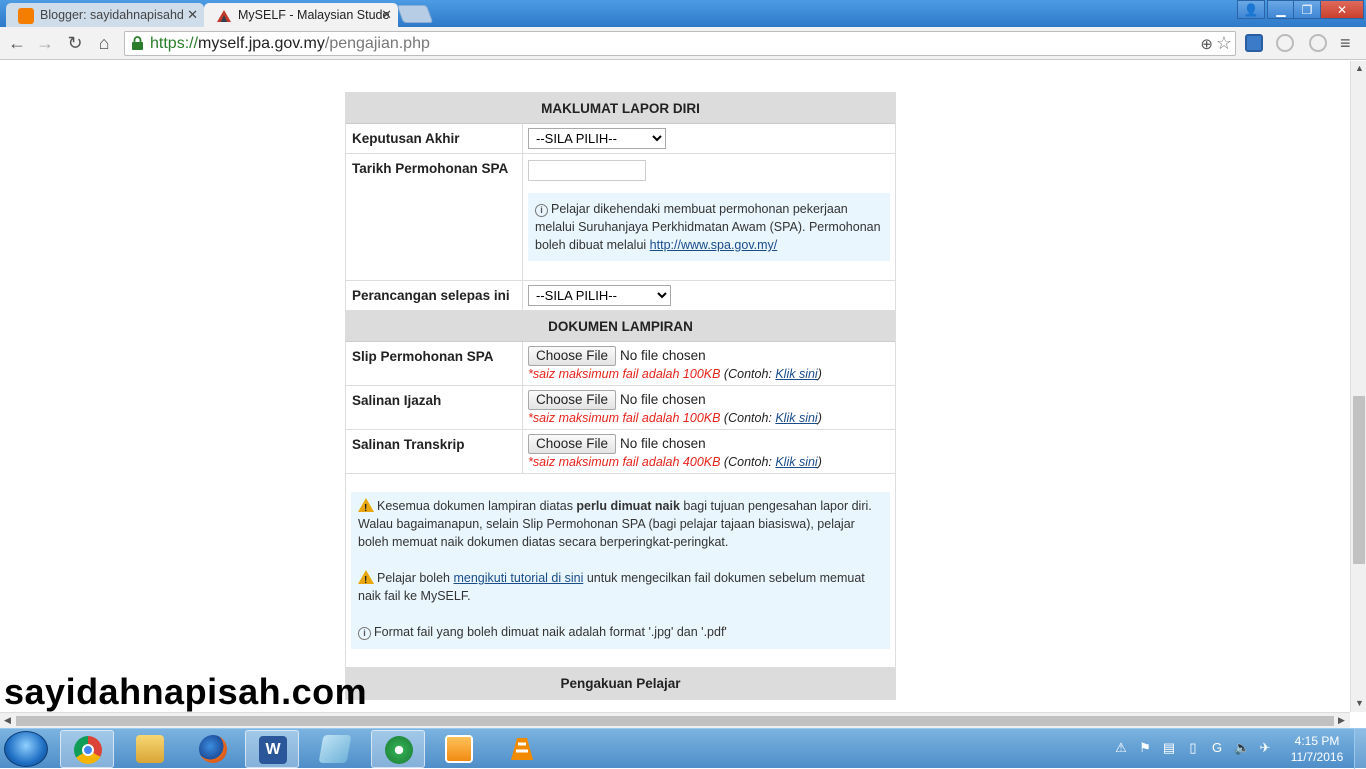  What do you see at coordinates (459, 749) in the screenshot?
I see `taskbar-media` at bounding box center [459, 749].